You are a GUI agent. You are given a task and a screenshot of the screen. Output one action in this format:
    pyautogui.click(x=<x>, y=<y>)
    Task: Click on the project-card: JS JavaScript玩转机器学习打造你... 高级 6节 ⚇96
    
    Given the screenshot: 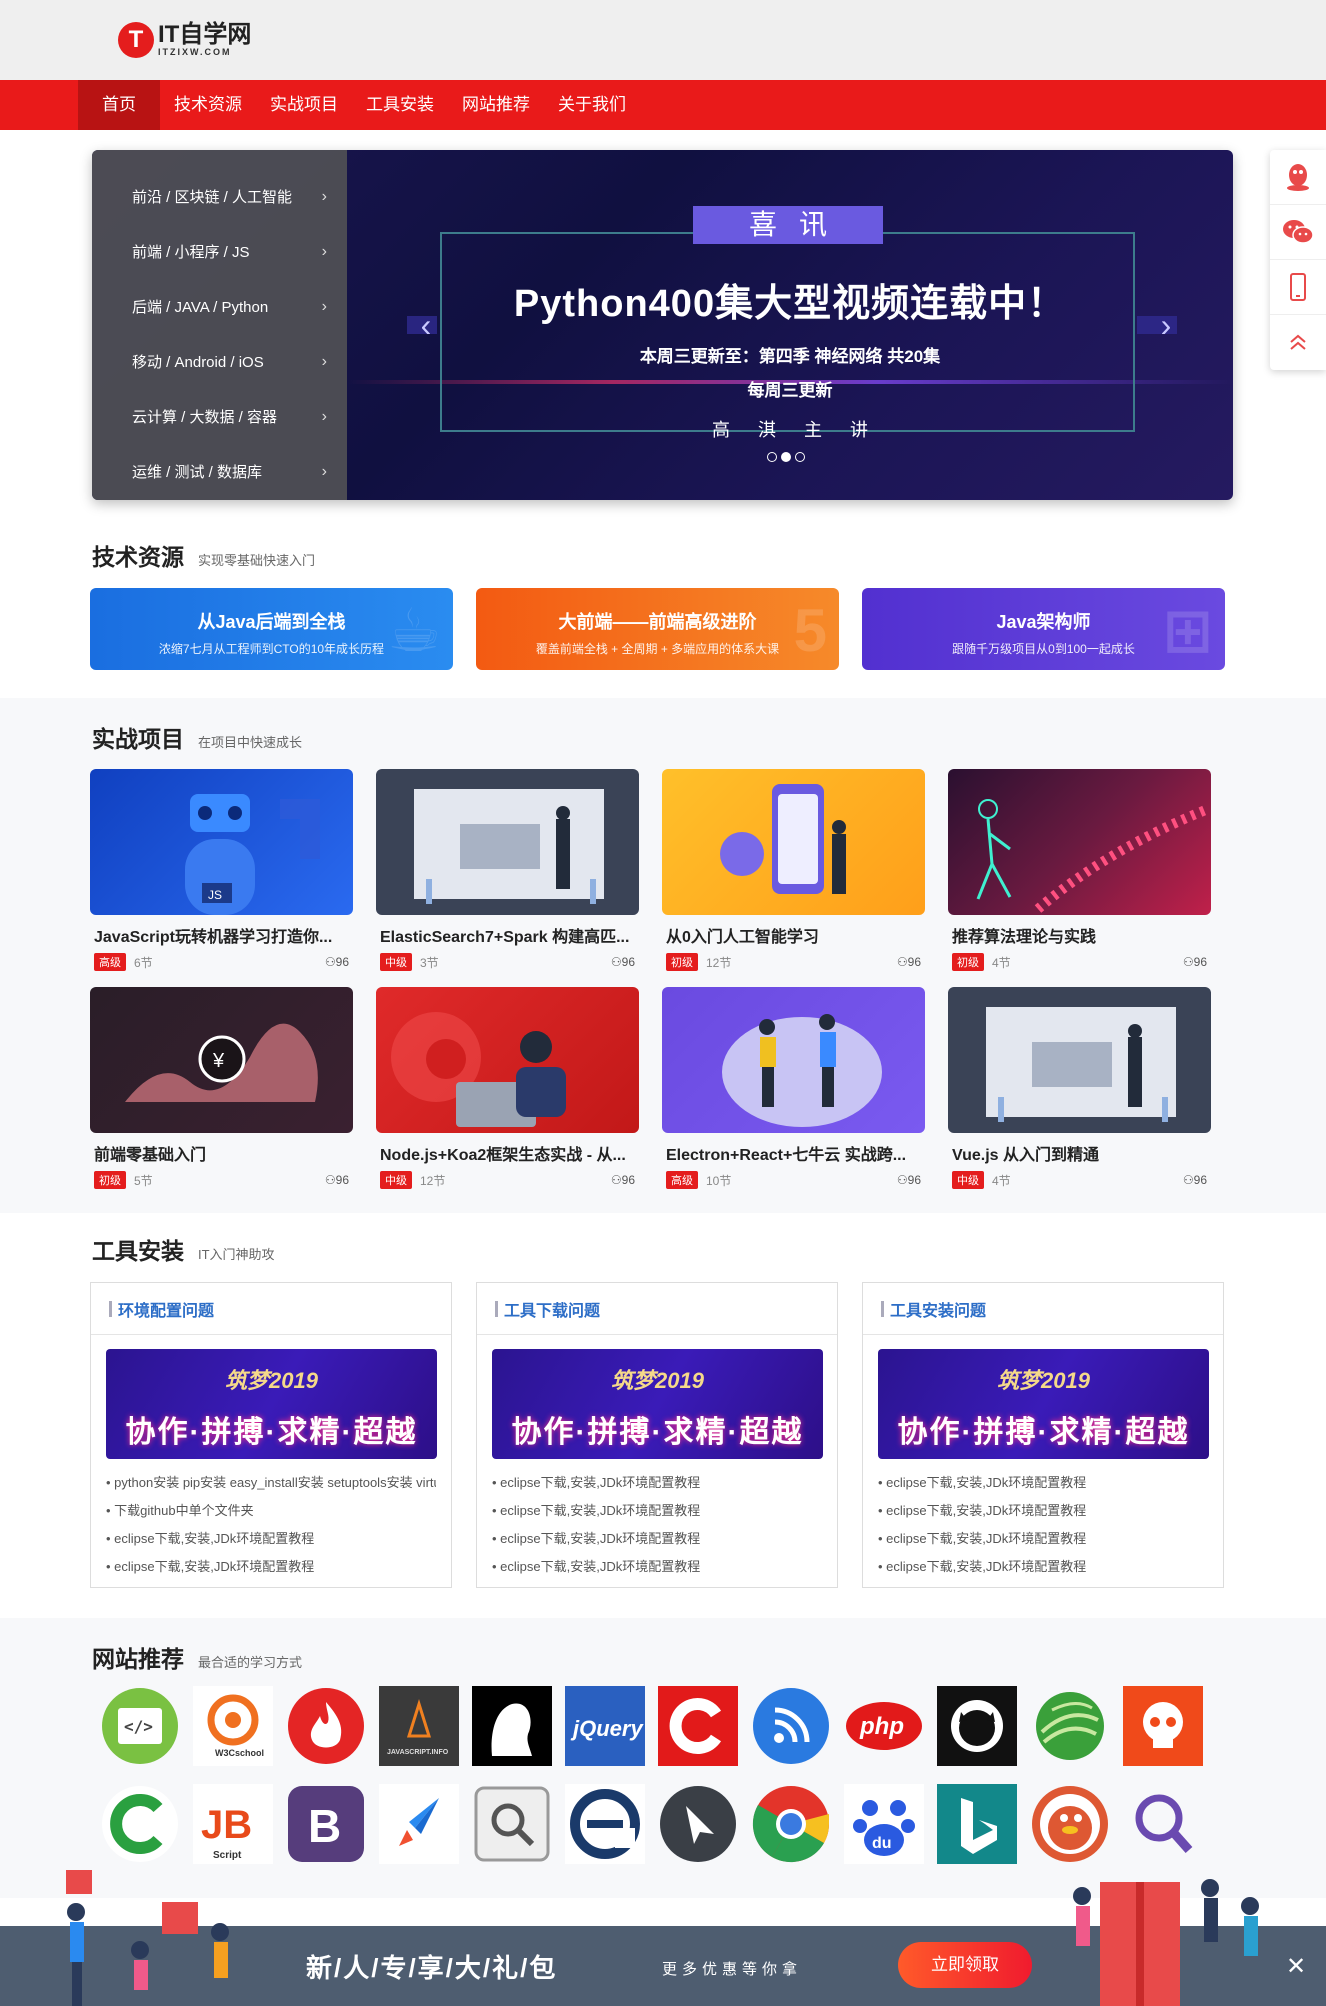 What is the action you would take?
    pyautogui.click(x=221, y=870)
    